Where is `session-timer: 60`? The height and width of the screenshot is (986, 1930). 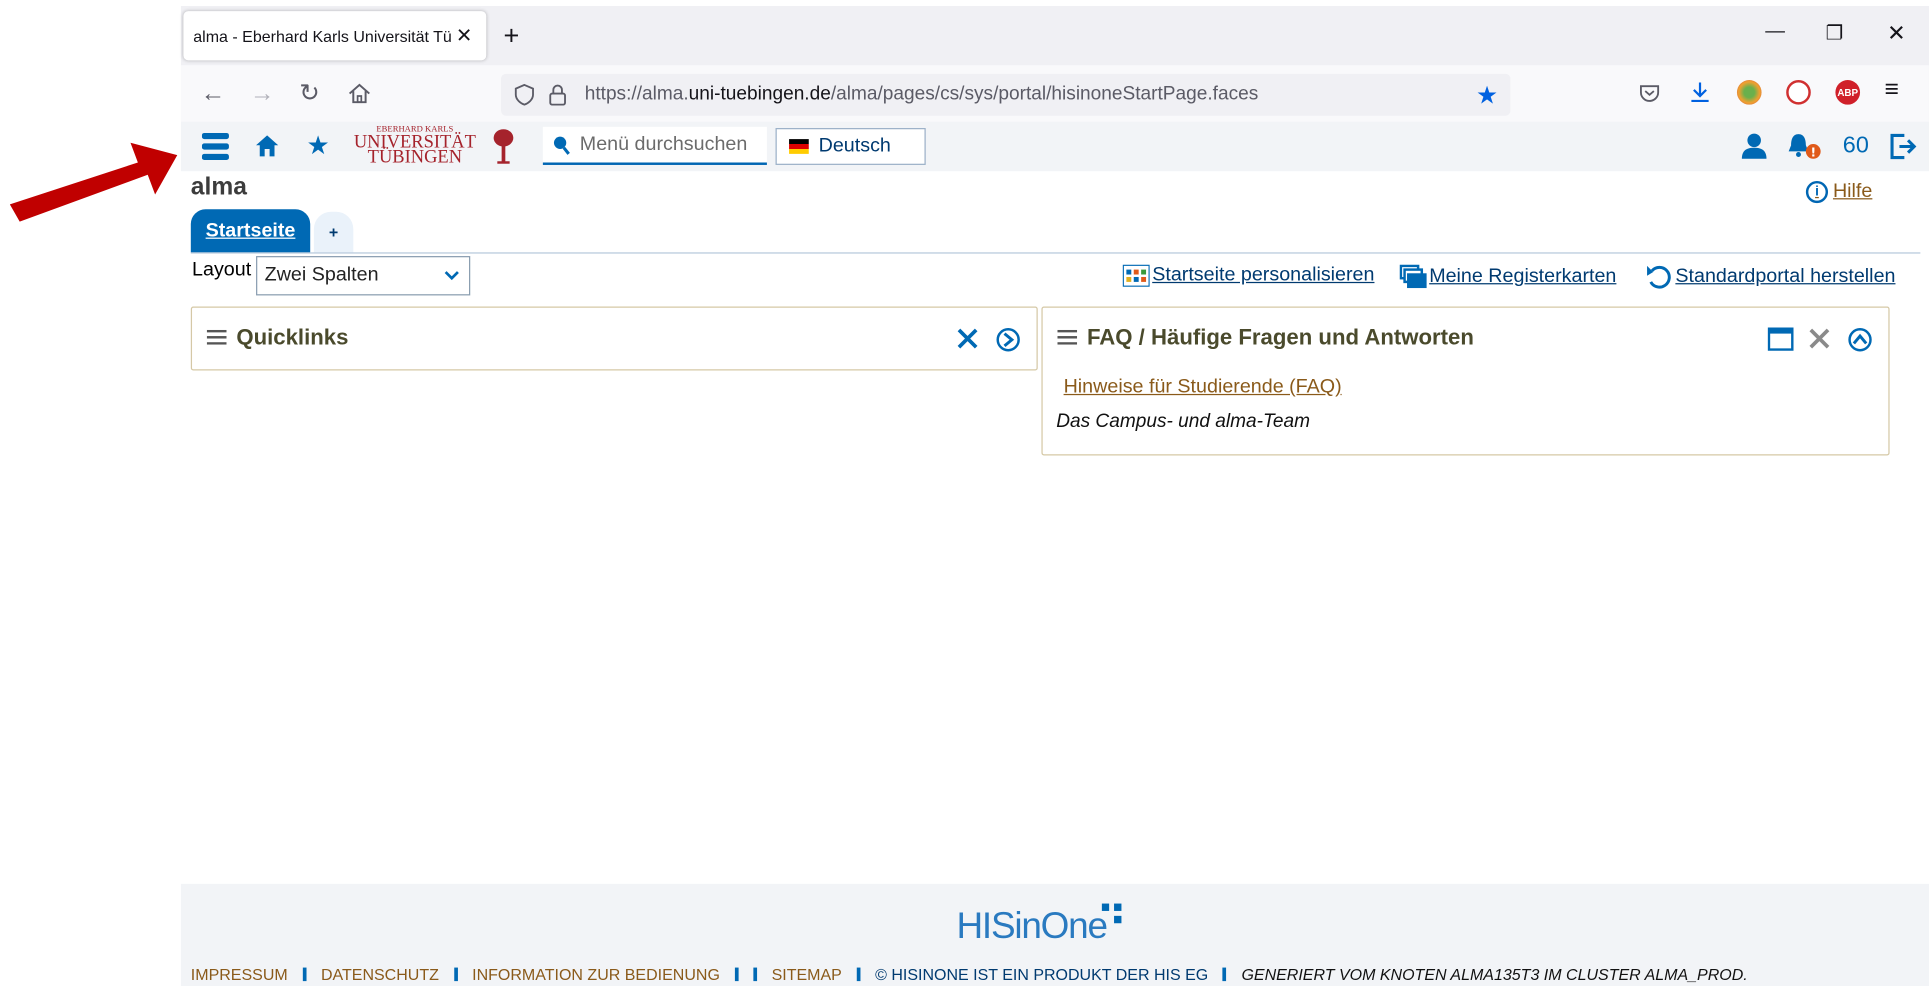
session-timer: 60 is located at coordinates (1855, 145).